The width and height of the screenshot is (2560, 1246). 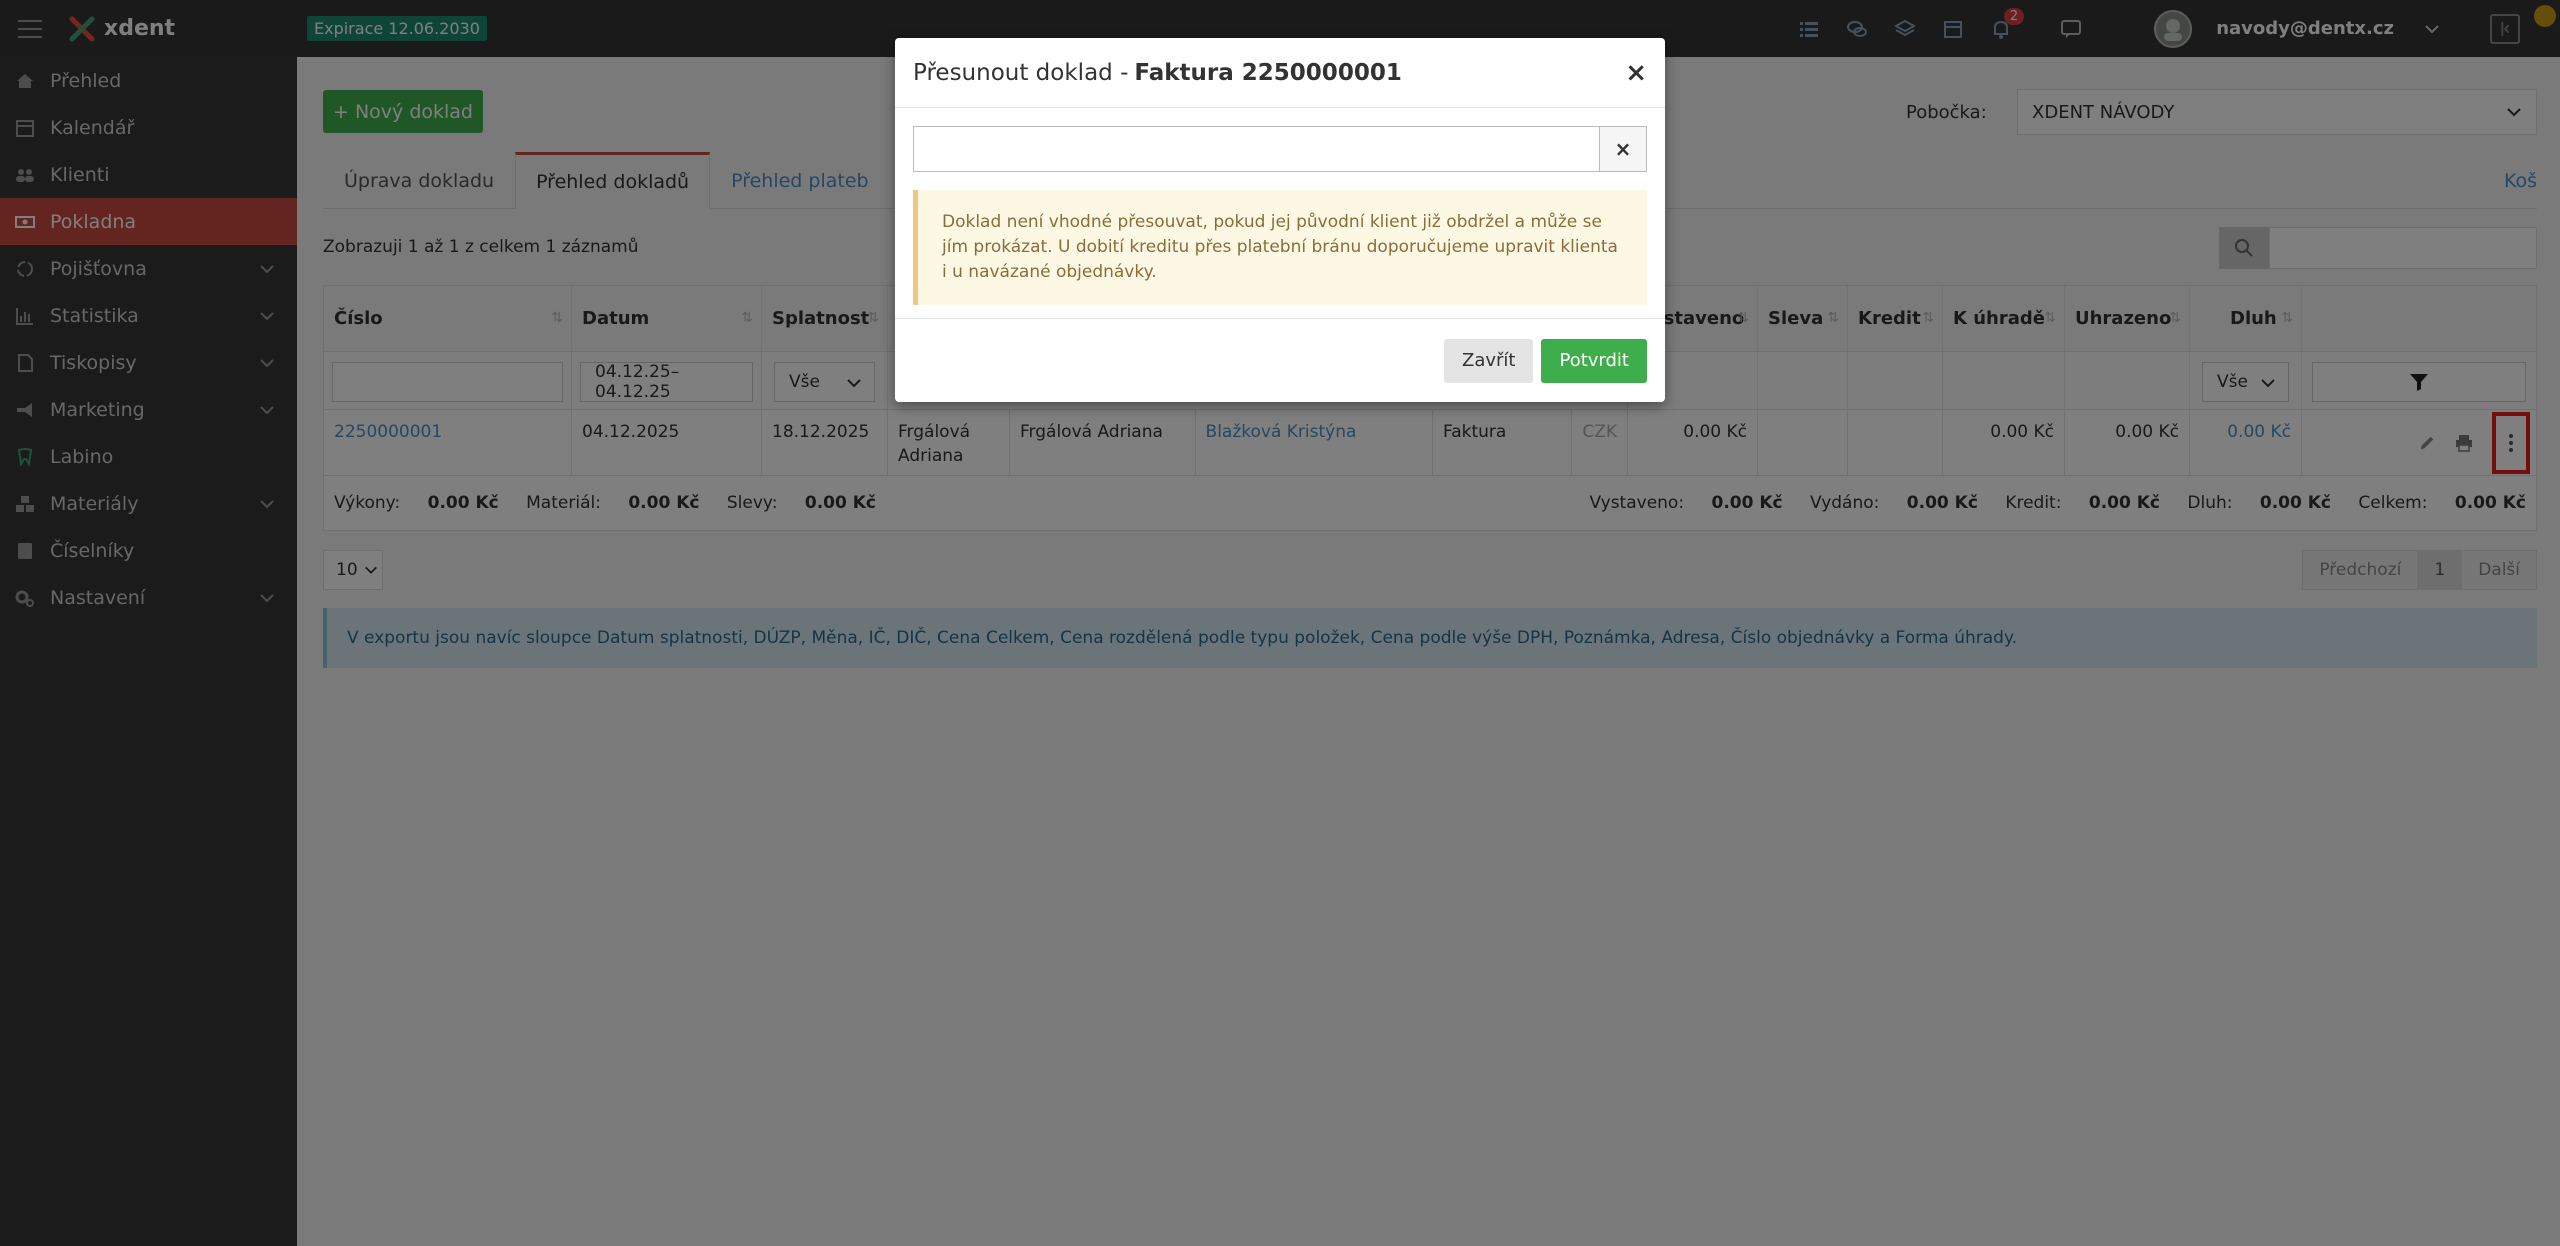 I want to click on close-icon: ×, so click(x=1636, y=73).